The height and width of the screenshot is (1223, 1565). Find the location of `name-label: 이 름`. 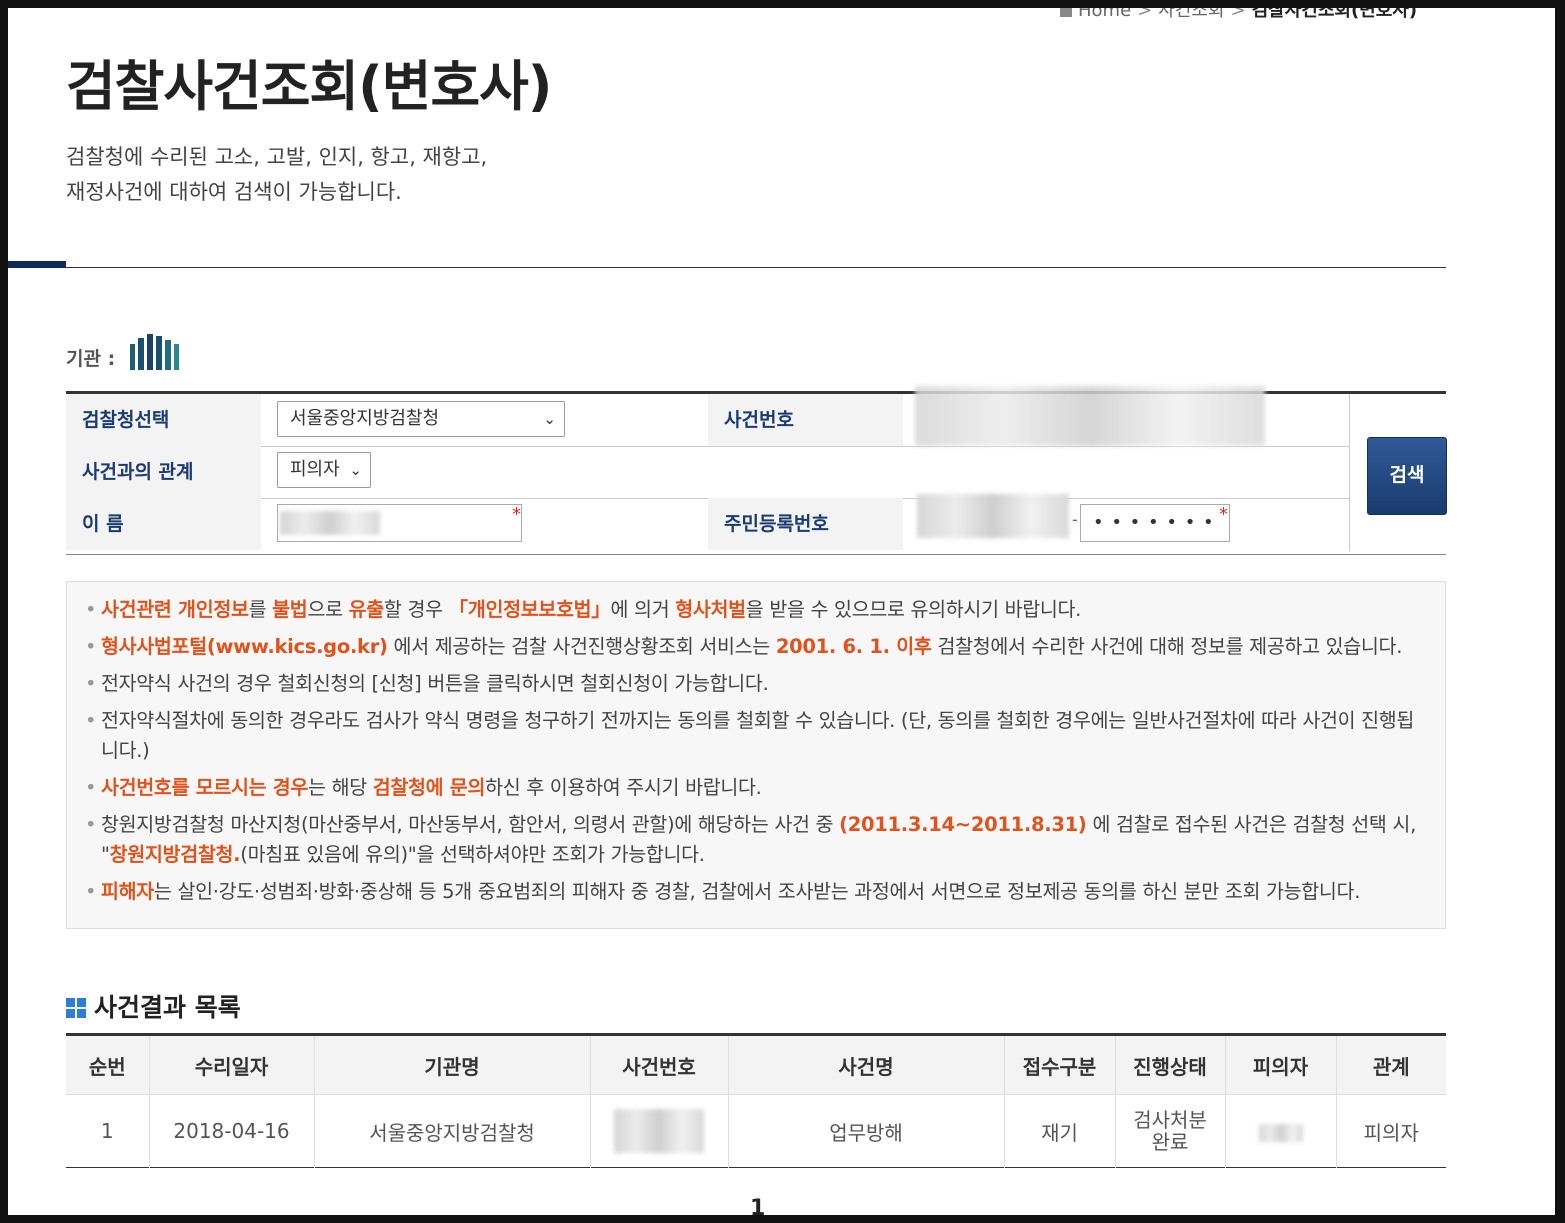

name-label: 이 름 is located at coordinates (163, 524).